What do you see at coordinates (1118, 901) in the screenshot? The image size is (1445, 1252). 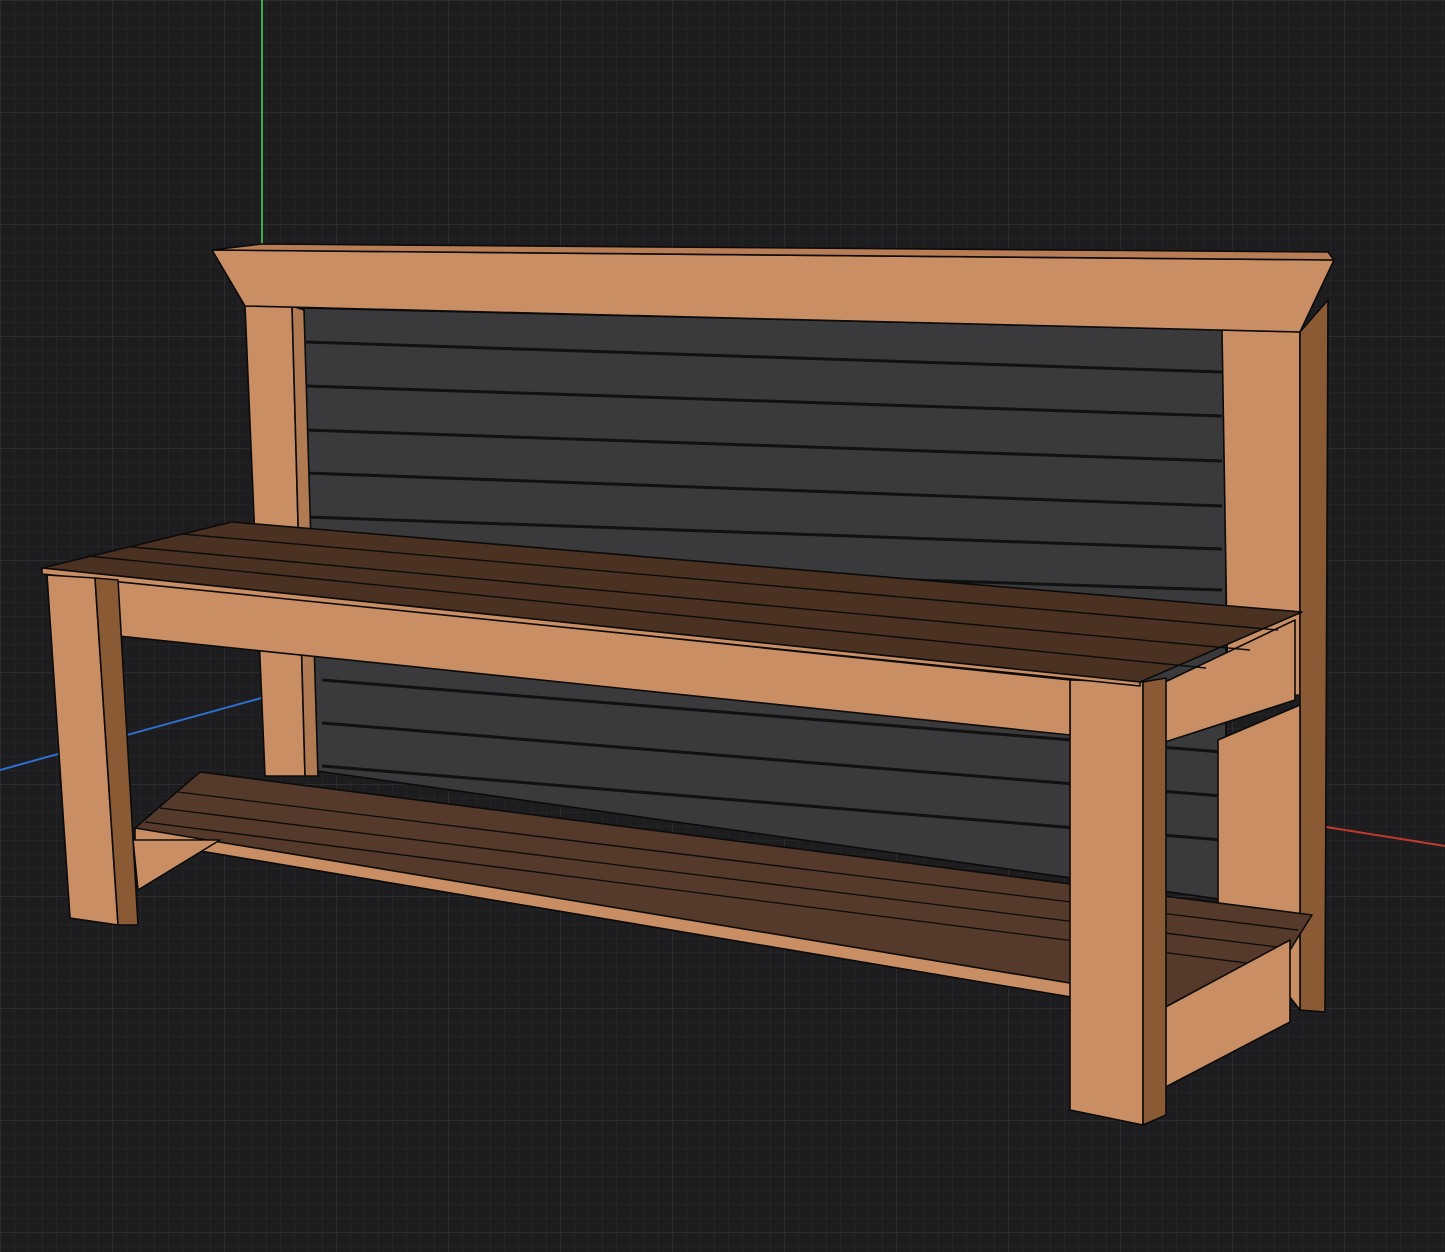 I see `front-right-leg` at bounding box center [1118, 901].